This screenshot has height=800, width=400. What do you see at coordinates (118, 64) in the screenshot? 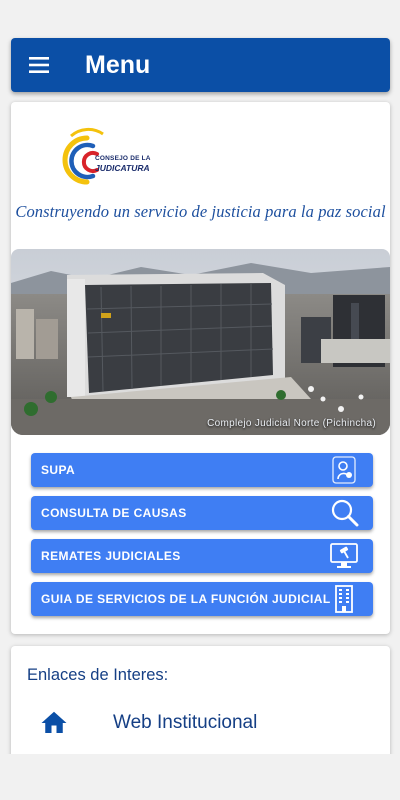
I see `page-title: Menu` at bounding box center [118, 64].